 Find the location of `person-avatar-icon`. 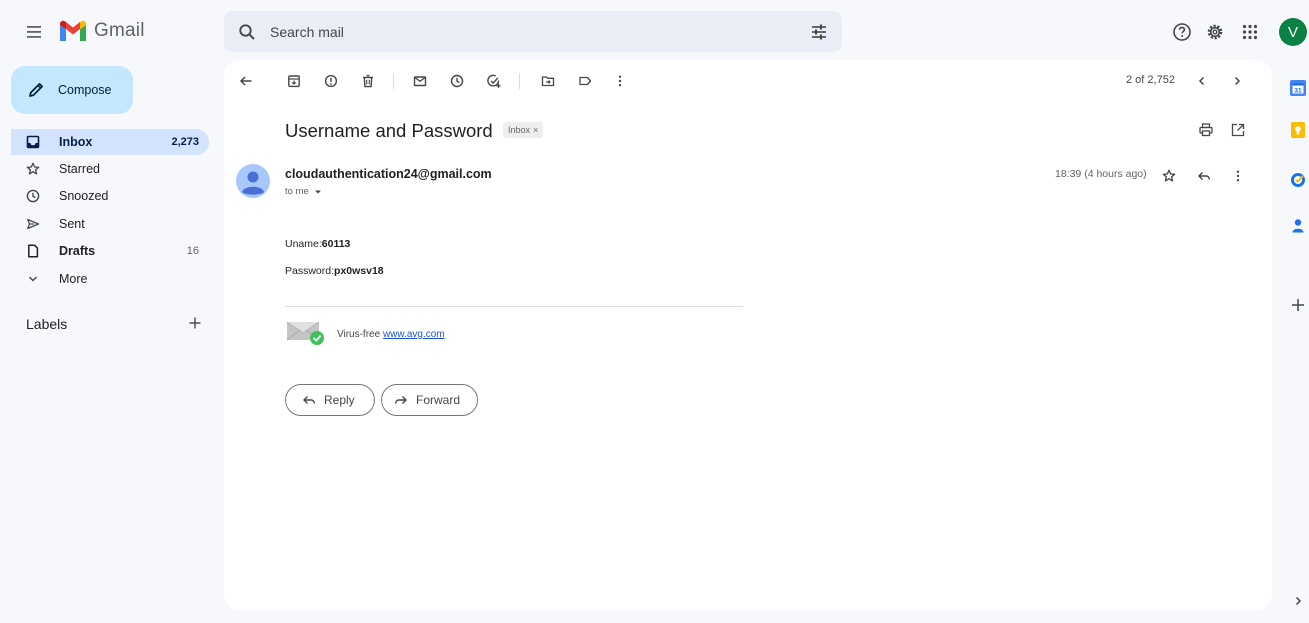

person-avatar-icon is located at coordinates (253, 181).